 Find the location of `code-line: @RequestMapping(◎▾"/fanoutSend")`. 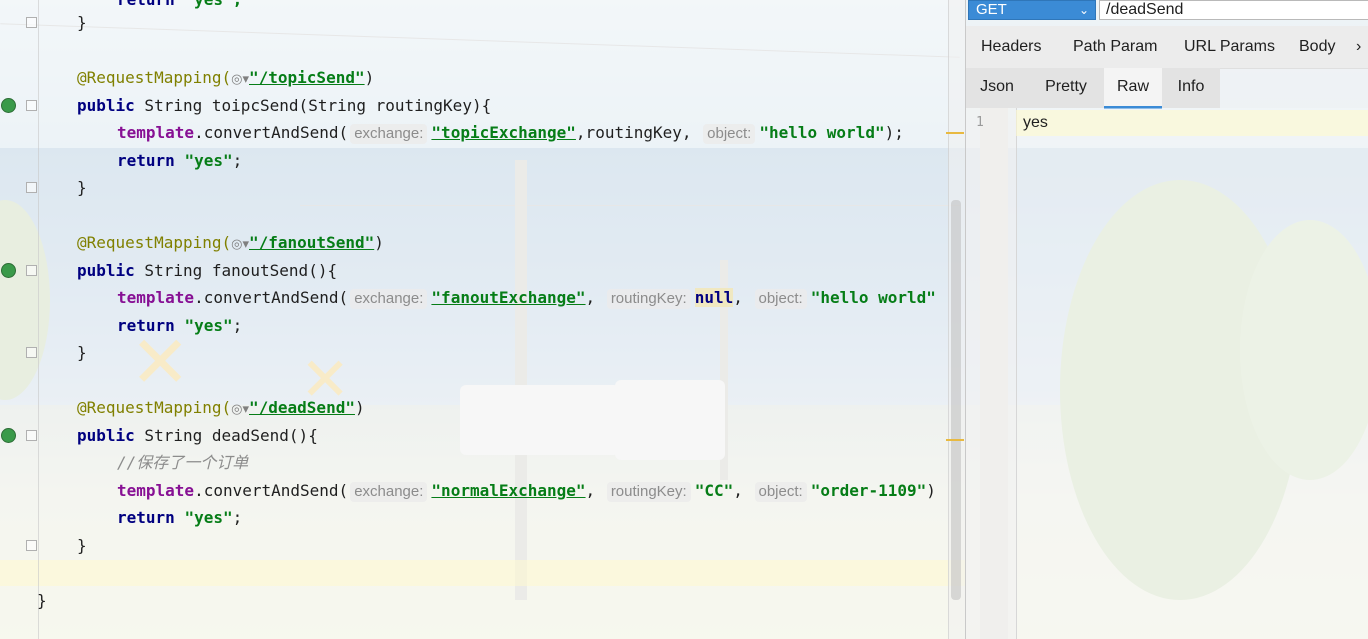

code-line: @RequestMapping(◎▾"/fanoutSend") is located at coordinates (230, 242).